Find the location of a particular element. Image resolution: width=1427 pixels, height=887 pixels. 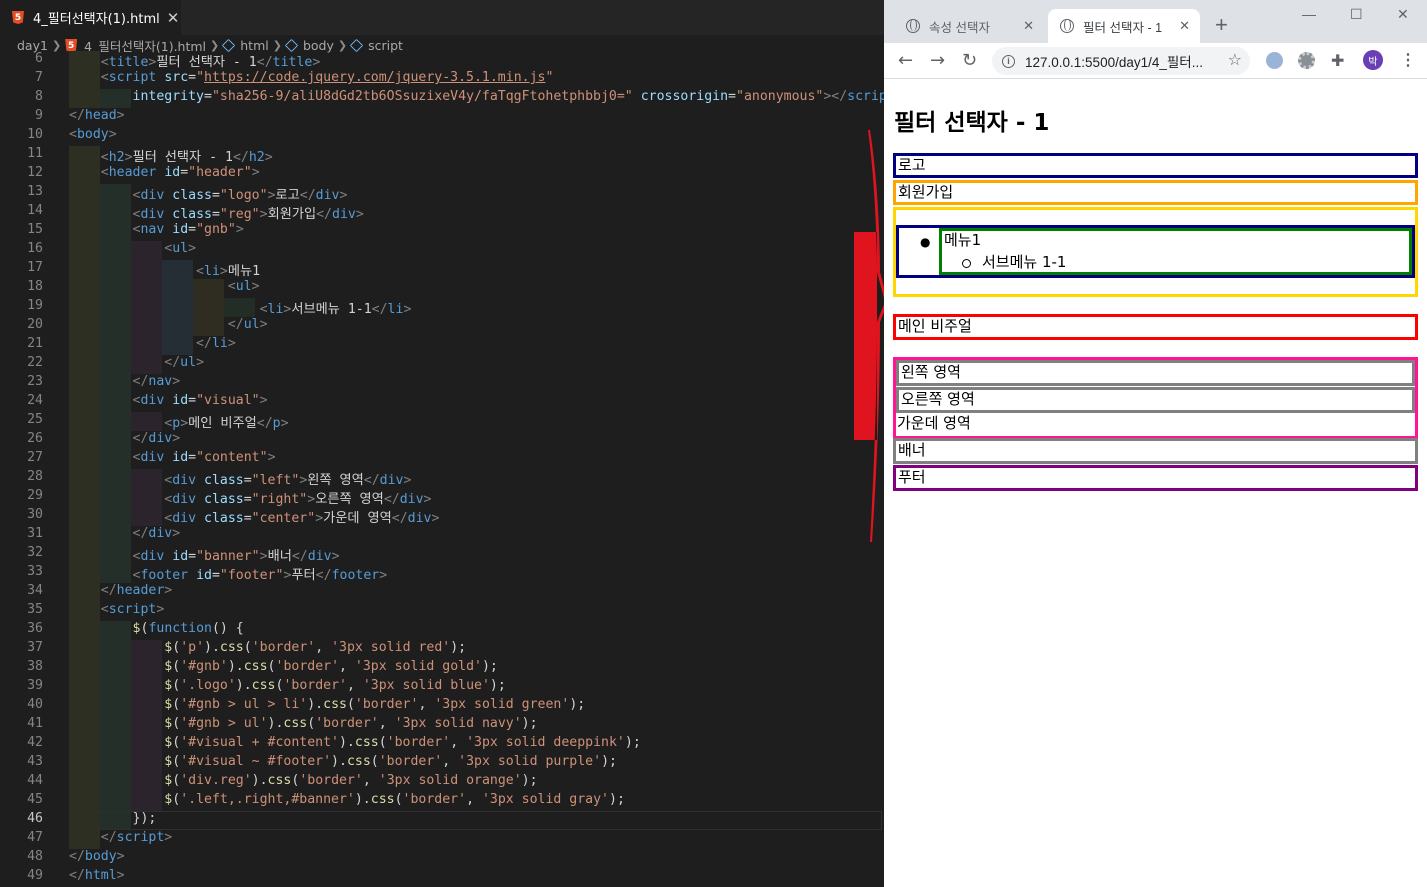

code-line: 24 <div id="visual"> is located at coordinates (442, 402).